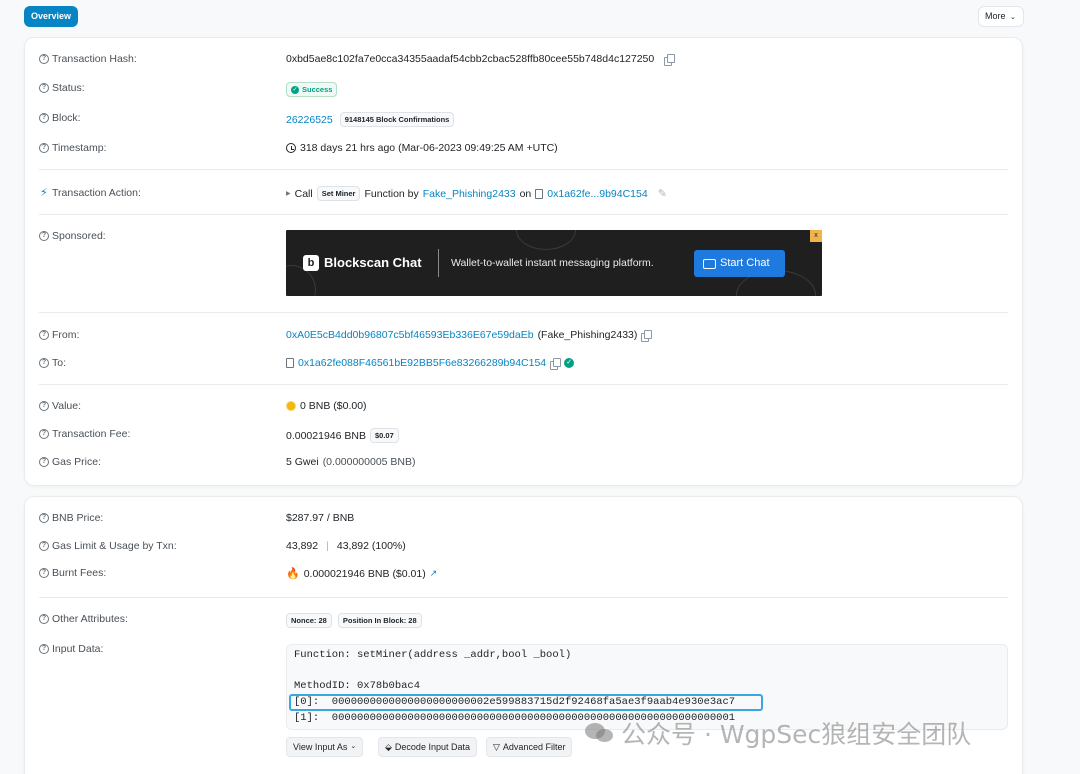 The image size is (1080, 774). I want to click on status-text: Success, so click(317, 89).